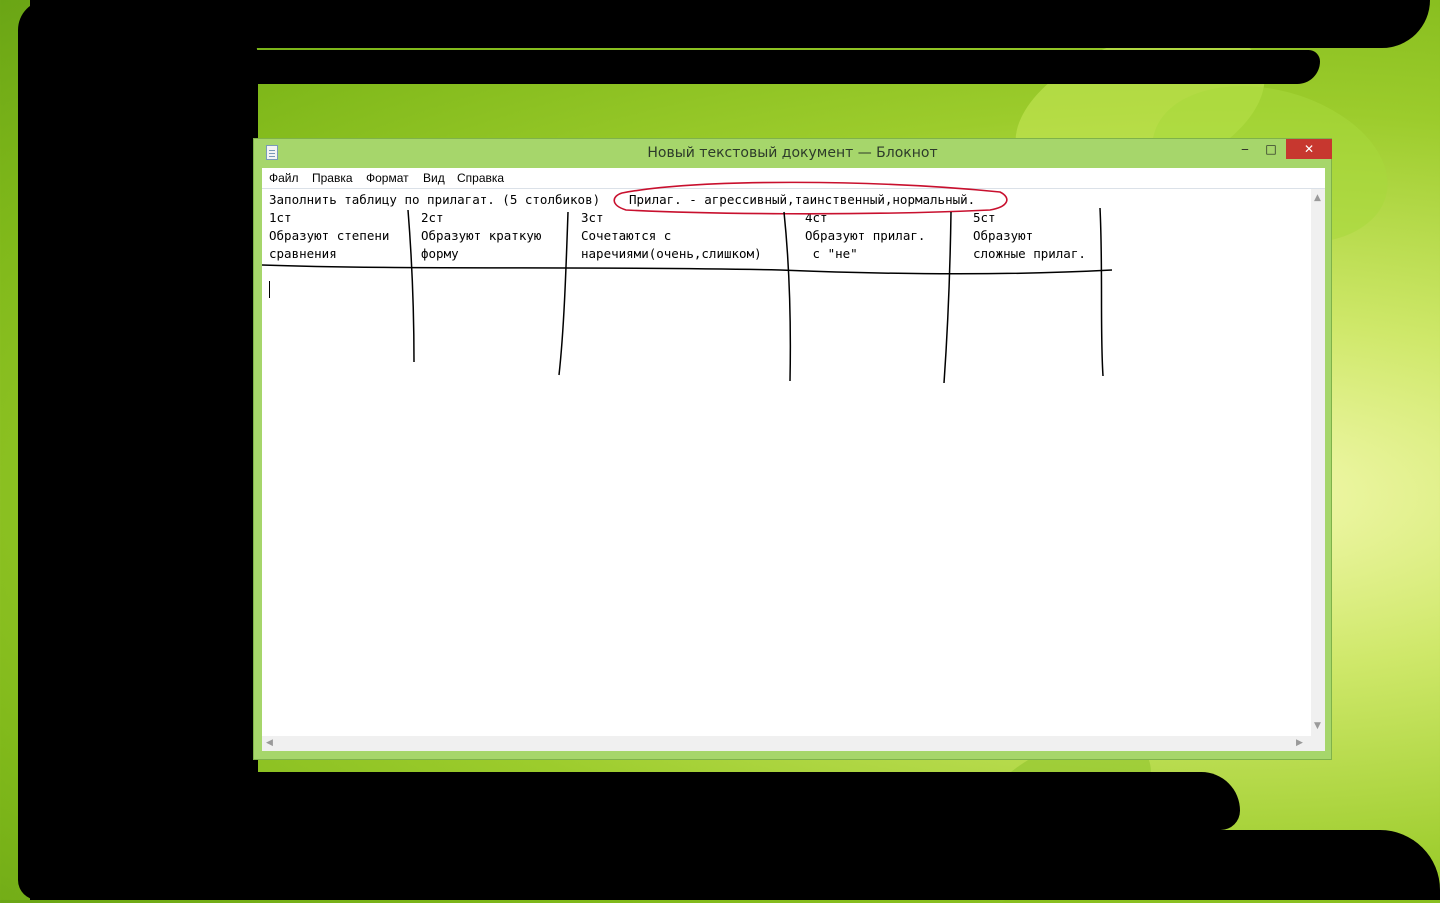 This screenshot has height=903, width=1440. Describe the element at coordinates (626, 235) in the screenshot. I see `column-3-line1: Сочетаются с` at that location.